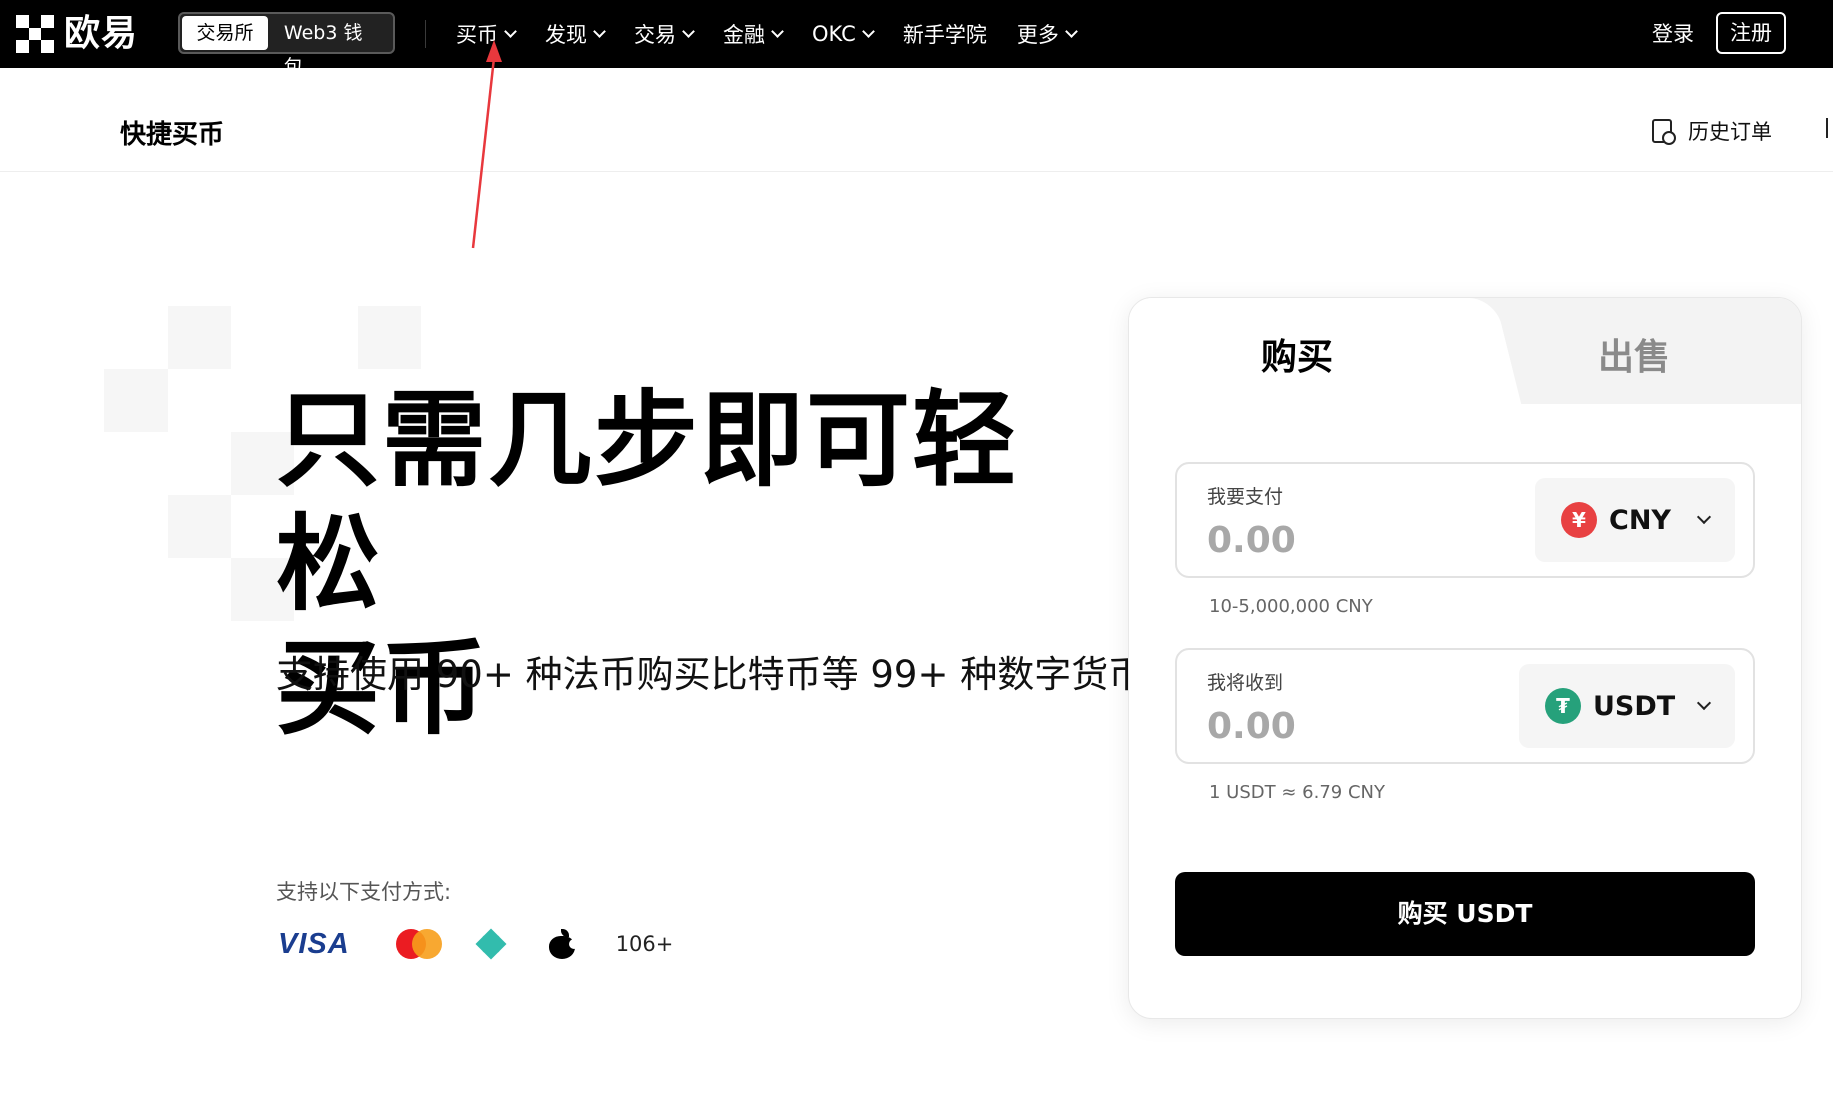 The width and height of the screenshot is (1833, 1106). I want to click on exchange-rate-hint: 1 USDT ≈ 6.79 CNY, so click(1297, 792).